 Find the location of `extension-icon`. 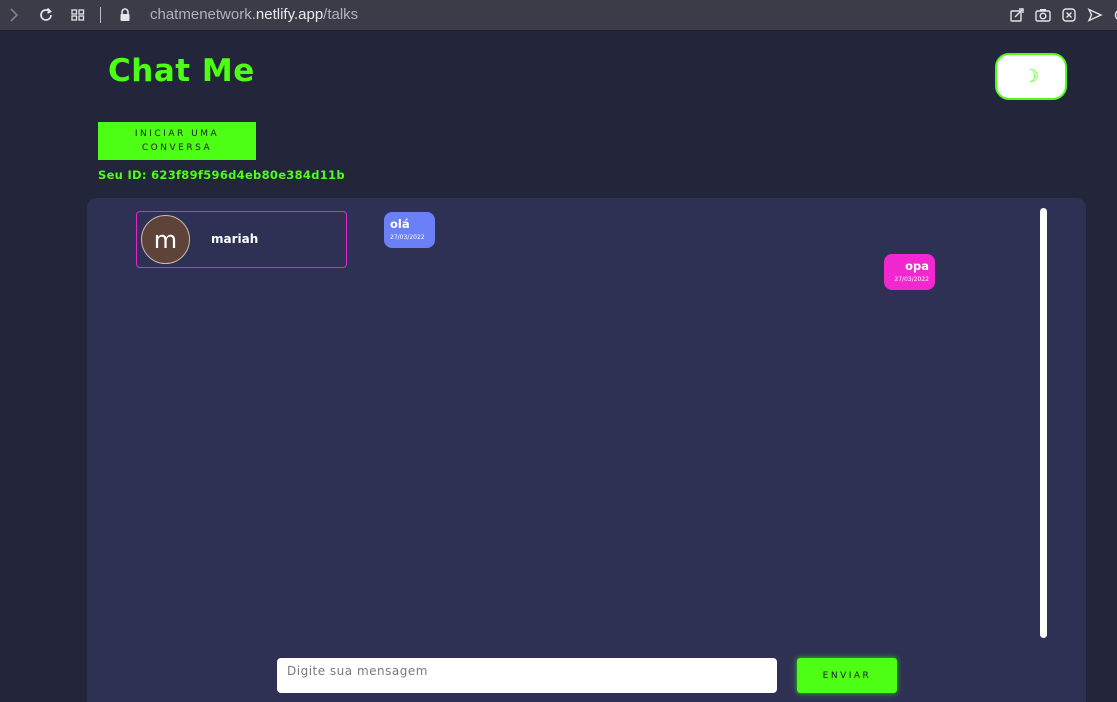

extension-icon is located at coordinates (1112, 15).